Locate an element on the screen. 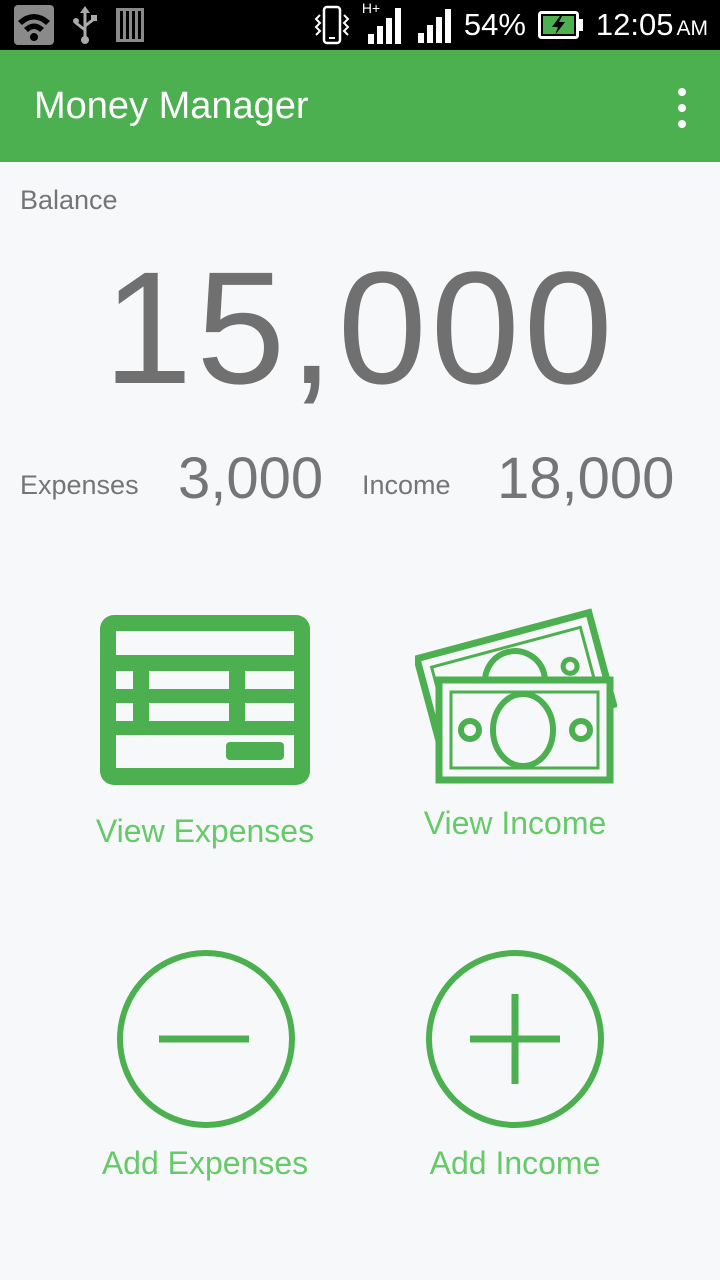 This screenshot has width=720, height=1280. battery-charging-icon is located at coordinates (560, 25).